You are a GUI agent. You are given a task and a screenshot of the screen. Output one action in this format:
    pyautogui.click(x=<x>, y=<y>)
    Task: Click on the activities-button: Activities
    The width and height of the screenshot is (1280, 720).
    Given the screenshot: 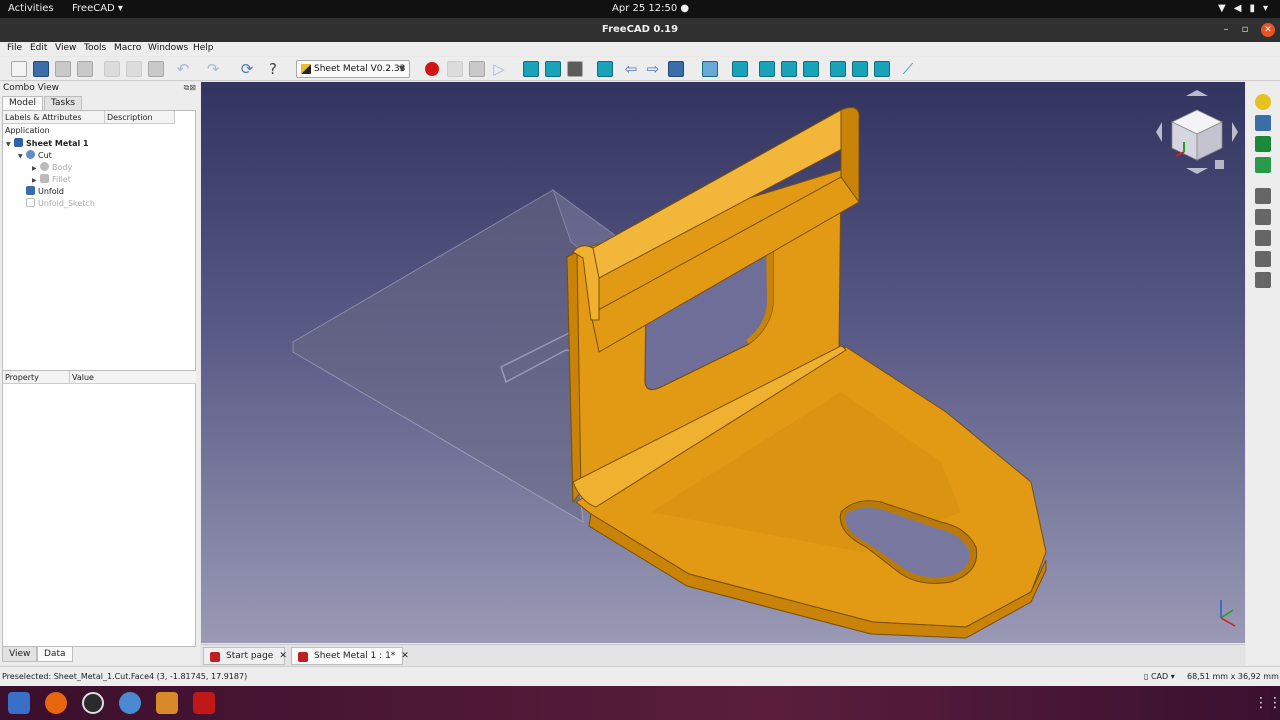 What is the action you would take?
    pyautogui.click(x=31, y=8)
    